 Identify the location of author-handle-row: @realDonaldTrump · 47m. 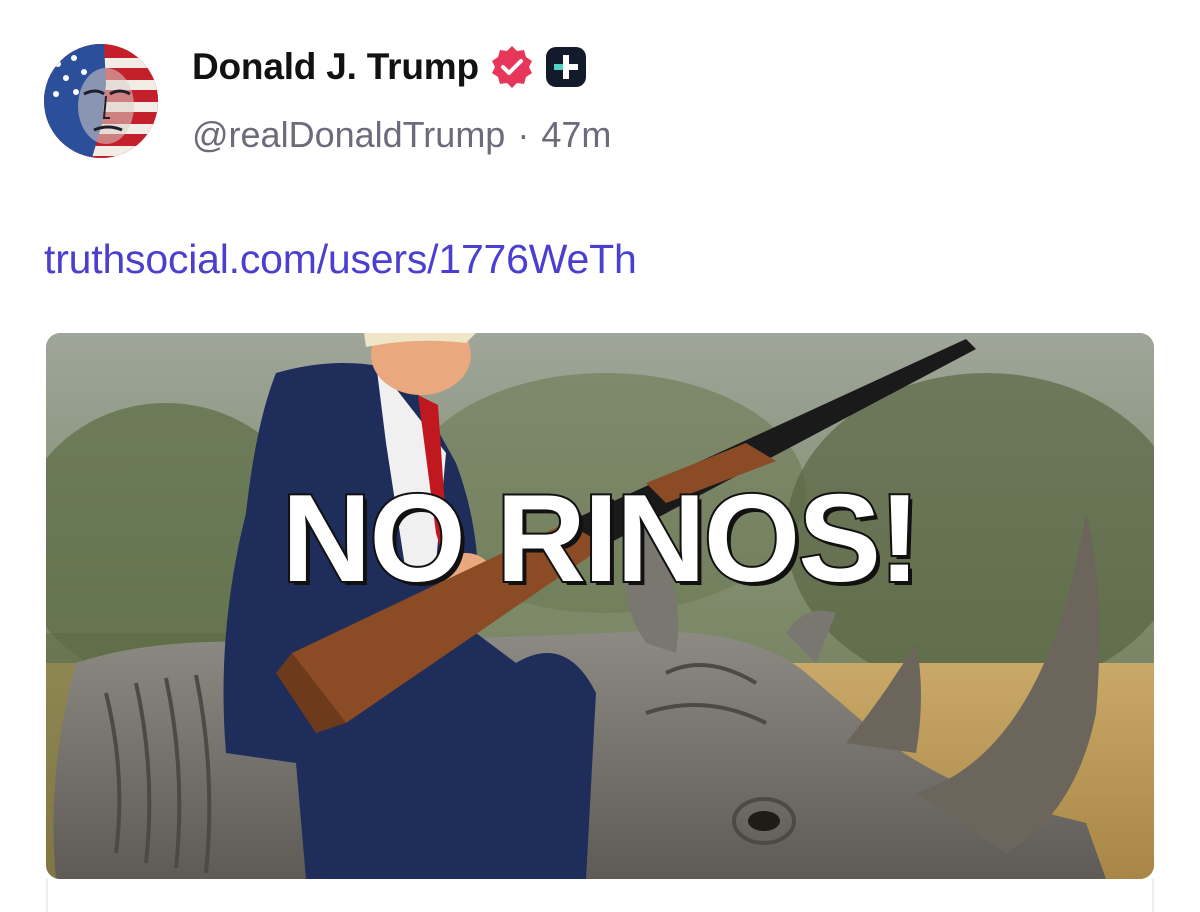
(401, 135).